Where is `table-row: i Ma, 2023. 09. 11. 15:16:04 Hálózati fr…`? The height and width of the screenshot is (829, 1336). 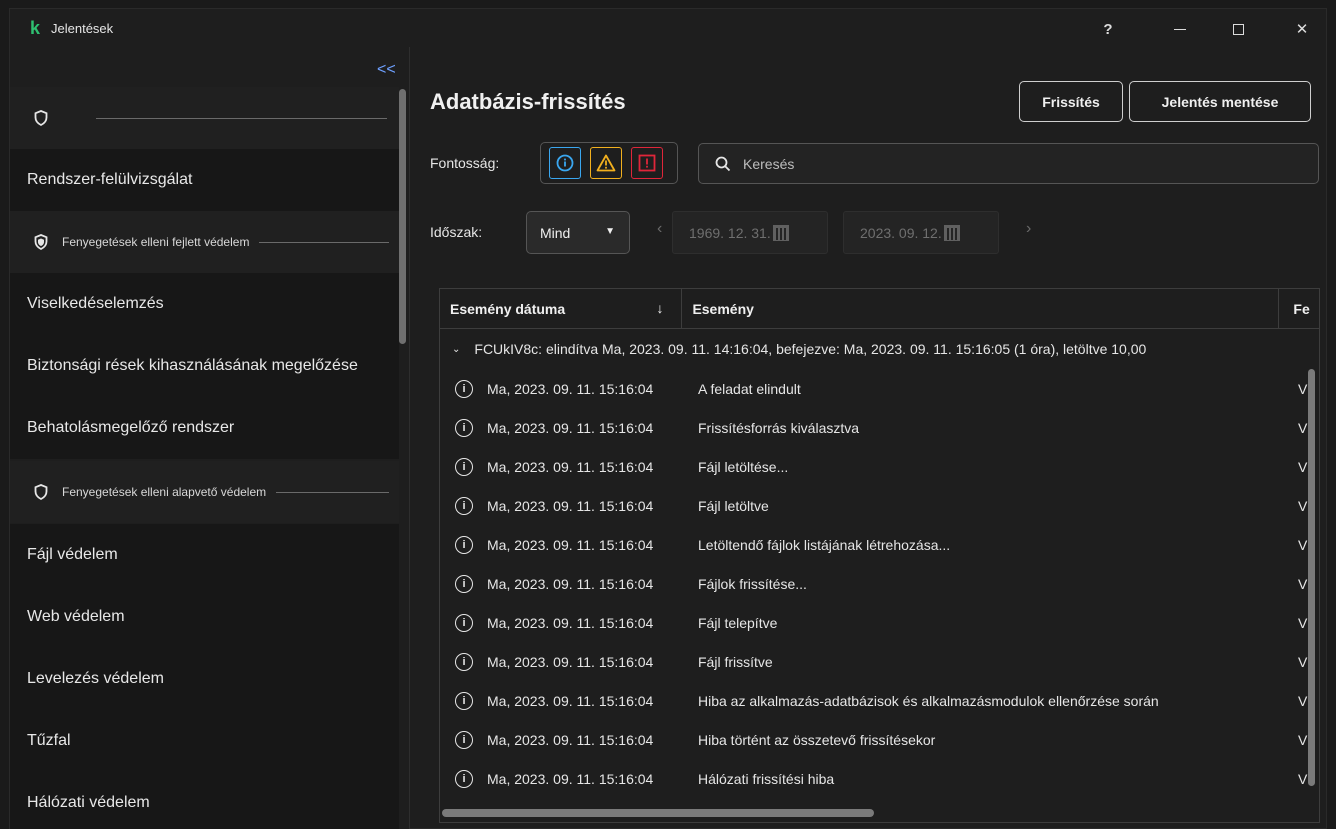
table-row: i Ma, 2023. 09. 11. 15:16:04 Hálózati fr… is located at coordinates (879, 778).